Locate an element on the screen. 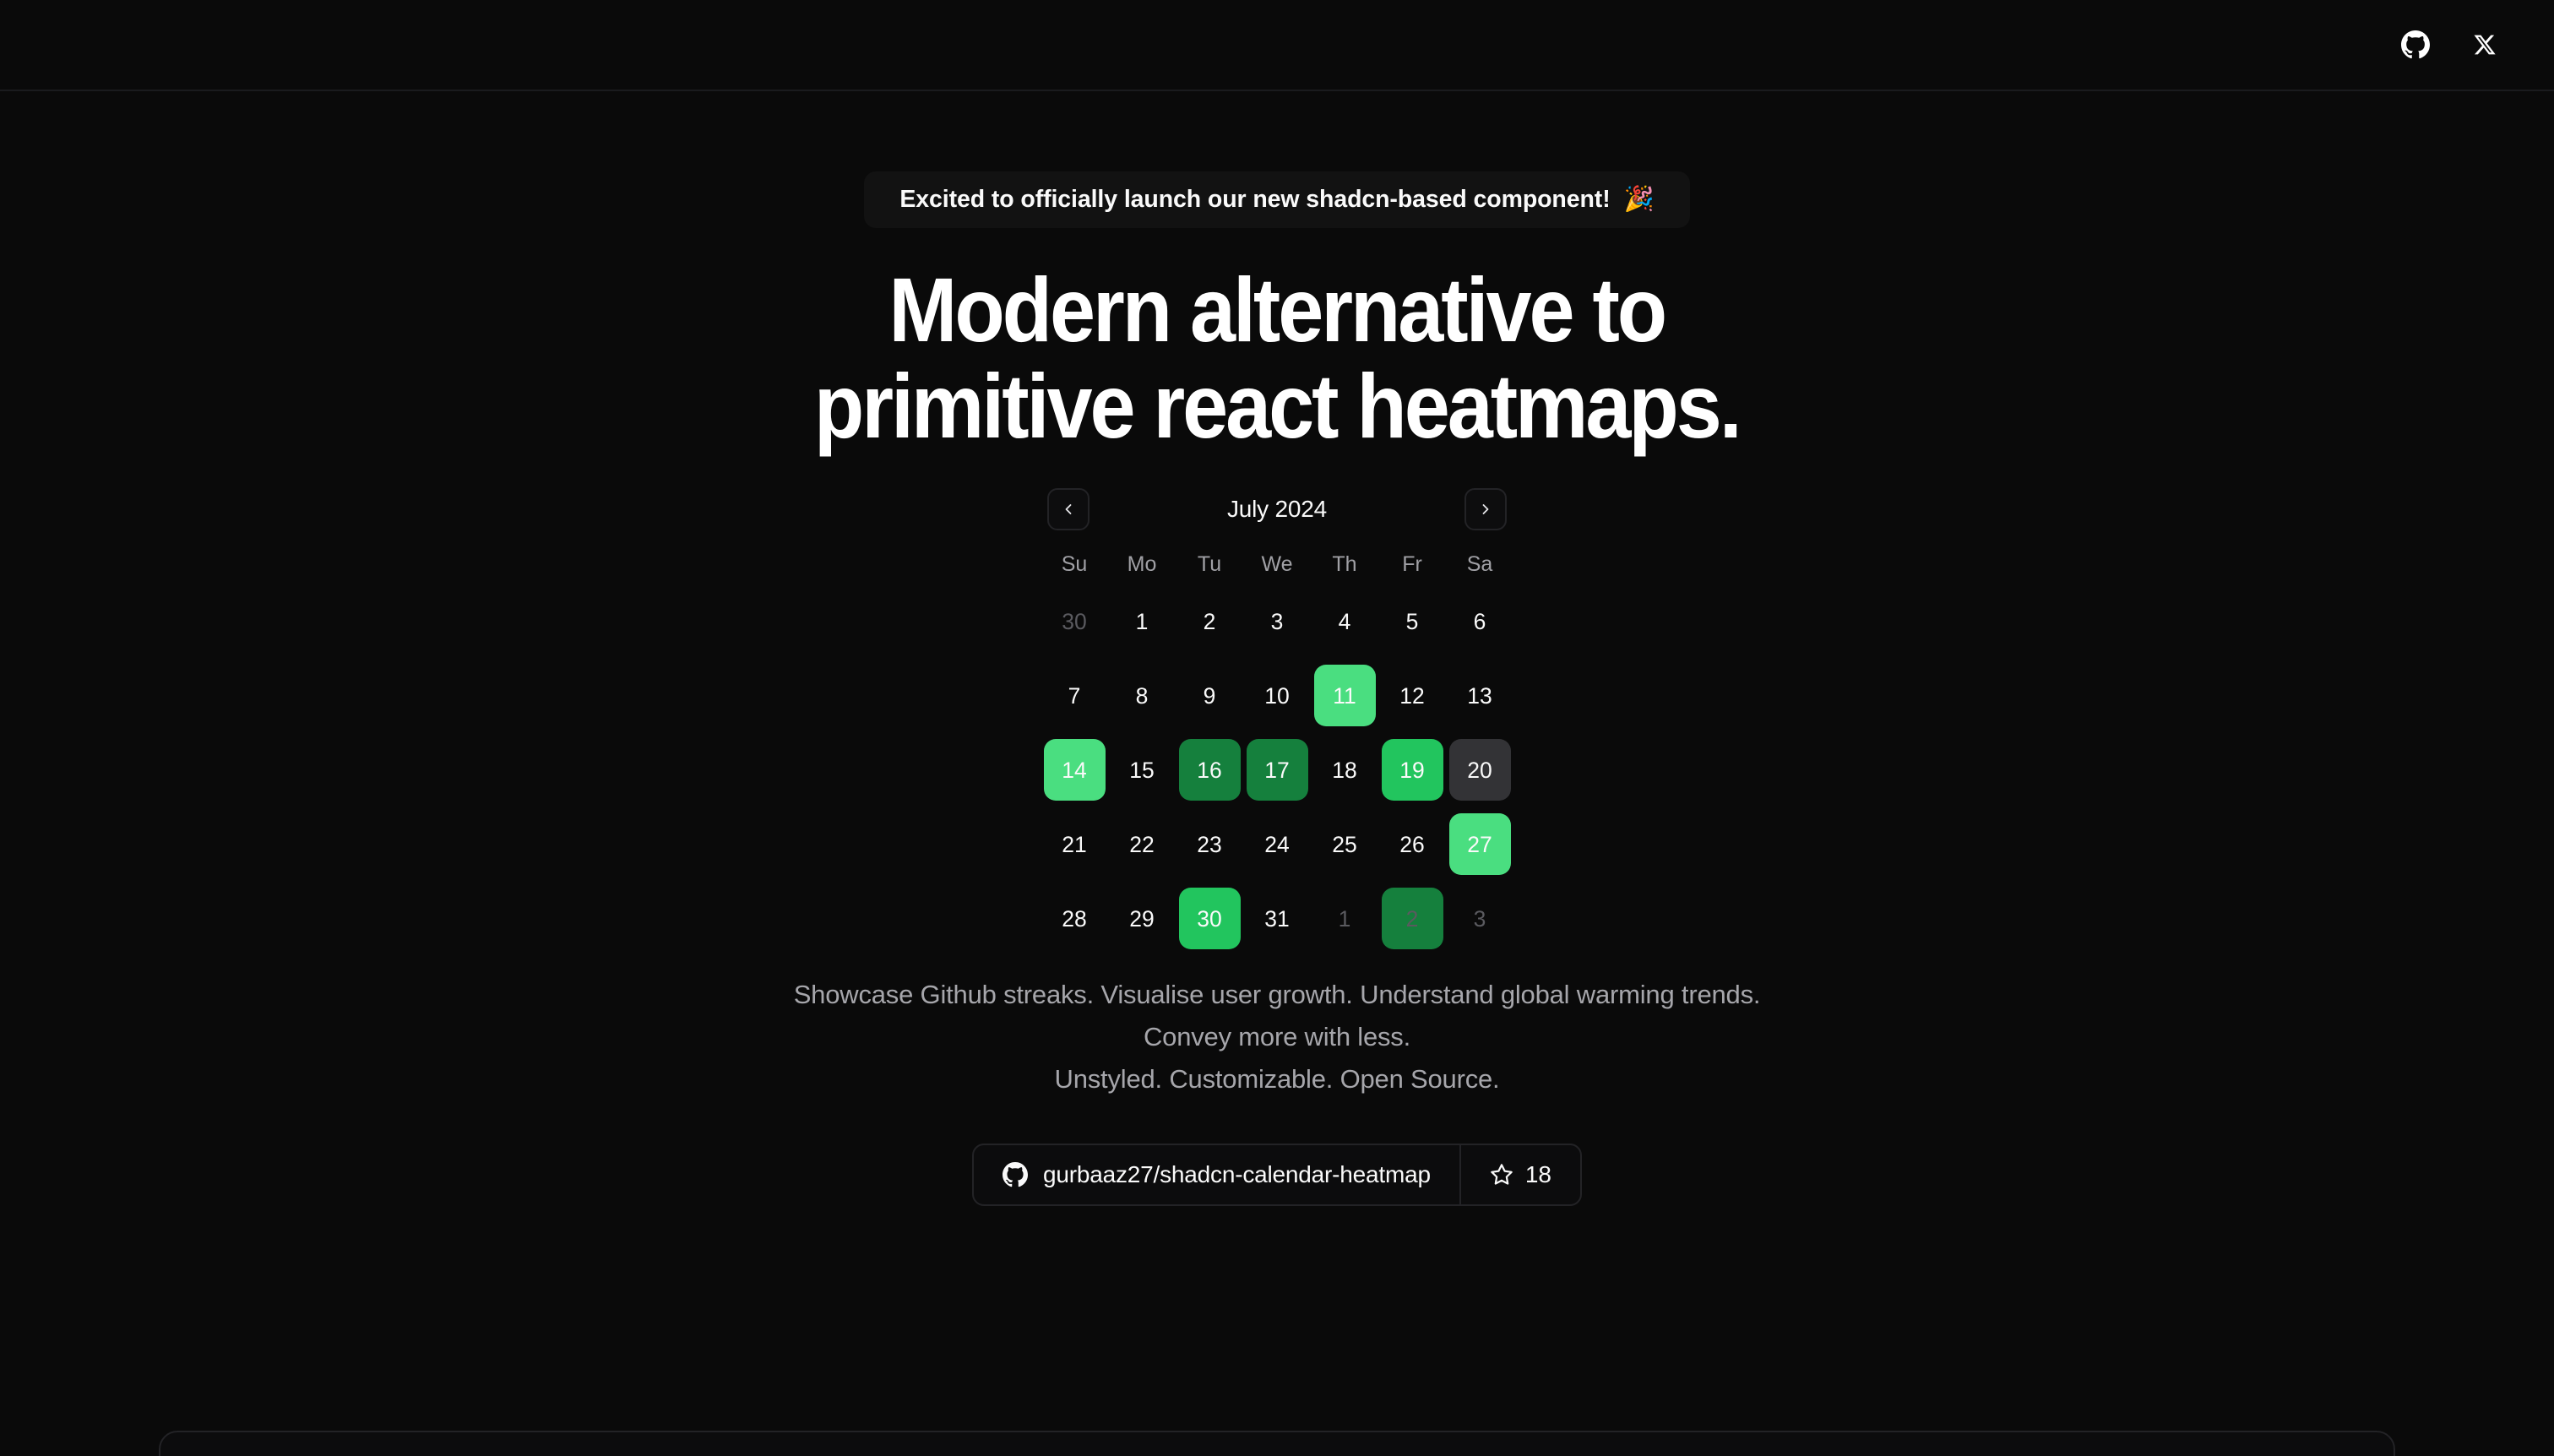 Image resolution: width=2554 pixels, height=1456 pixels. calendar-day-6: 6 is located at coordinates (1480, 621).